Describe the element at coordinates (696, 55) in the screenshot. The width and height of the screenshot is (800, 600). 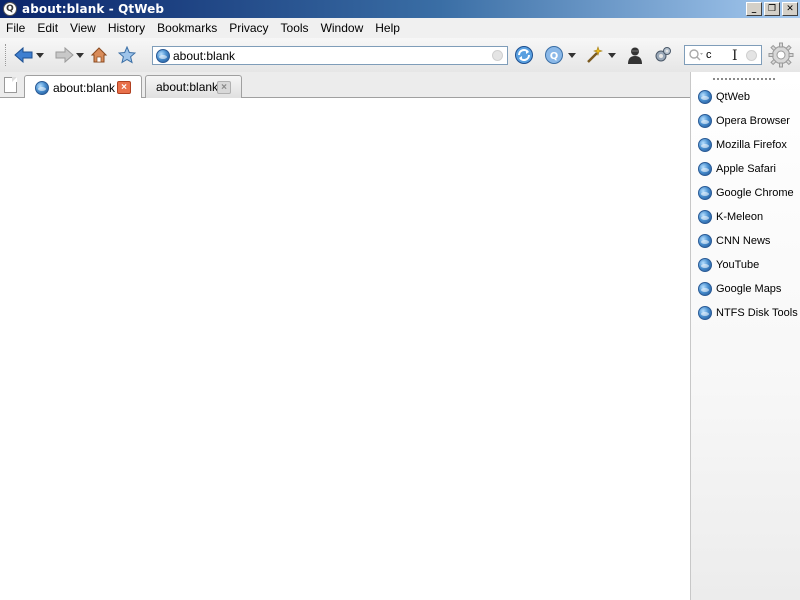
I see `search-icon` at that location.